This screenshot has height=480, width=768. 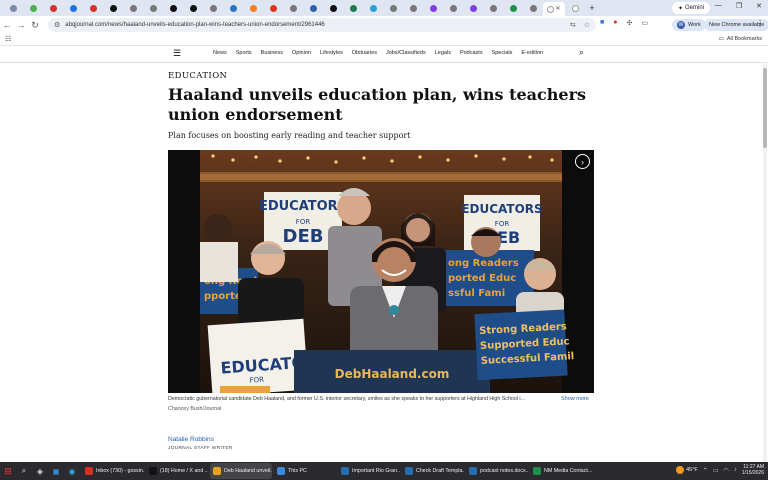 I want to click on author-link: Natalie Robbins, so click(x=191, y=439).